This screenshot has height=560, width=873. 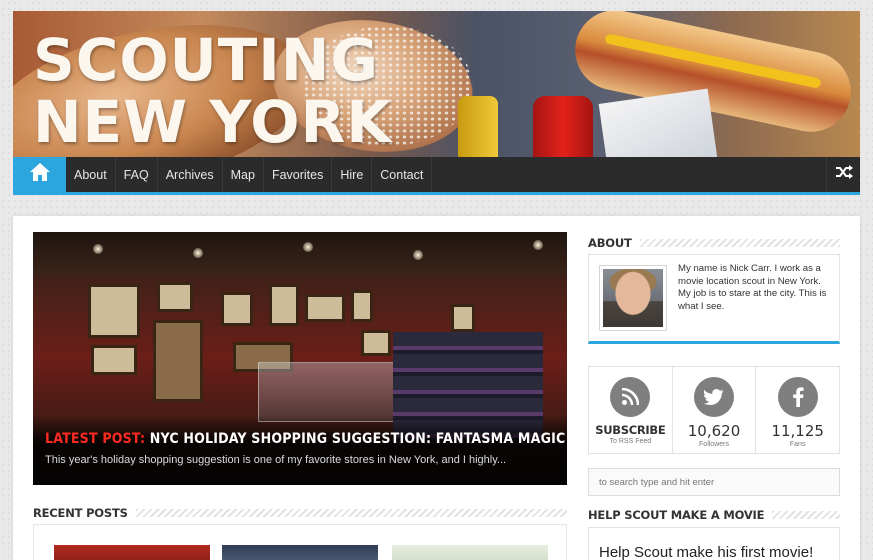 I want to click on twitter-counter: 10,620 Followers, so click(x=715, y=410).